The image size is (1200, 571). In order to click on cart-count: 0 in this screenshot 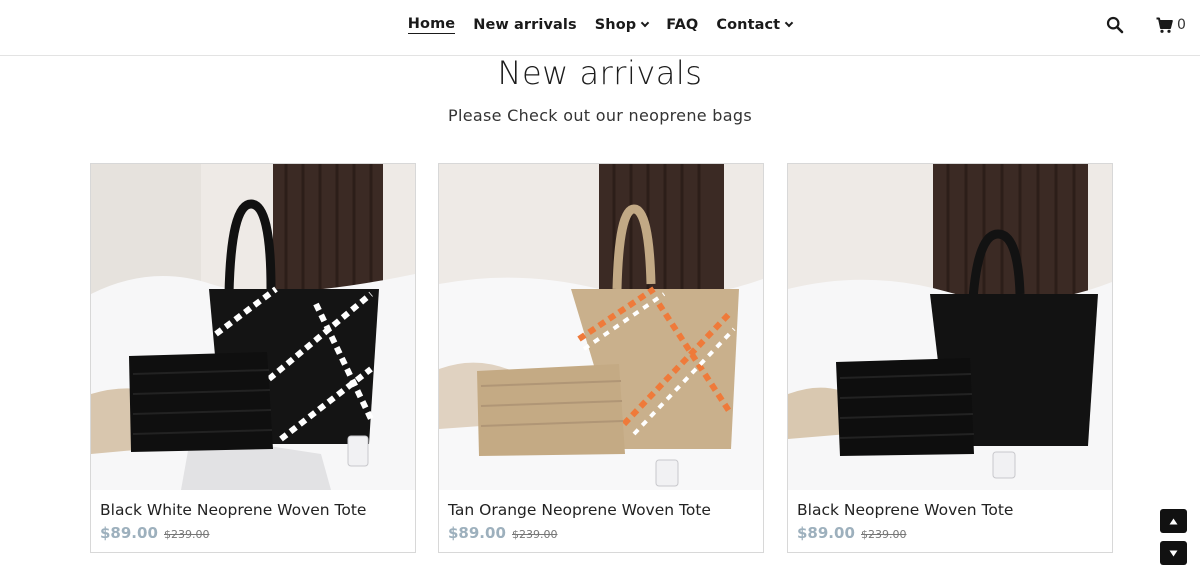, I will do `click(1181, 25)`.